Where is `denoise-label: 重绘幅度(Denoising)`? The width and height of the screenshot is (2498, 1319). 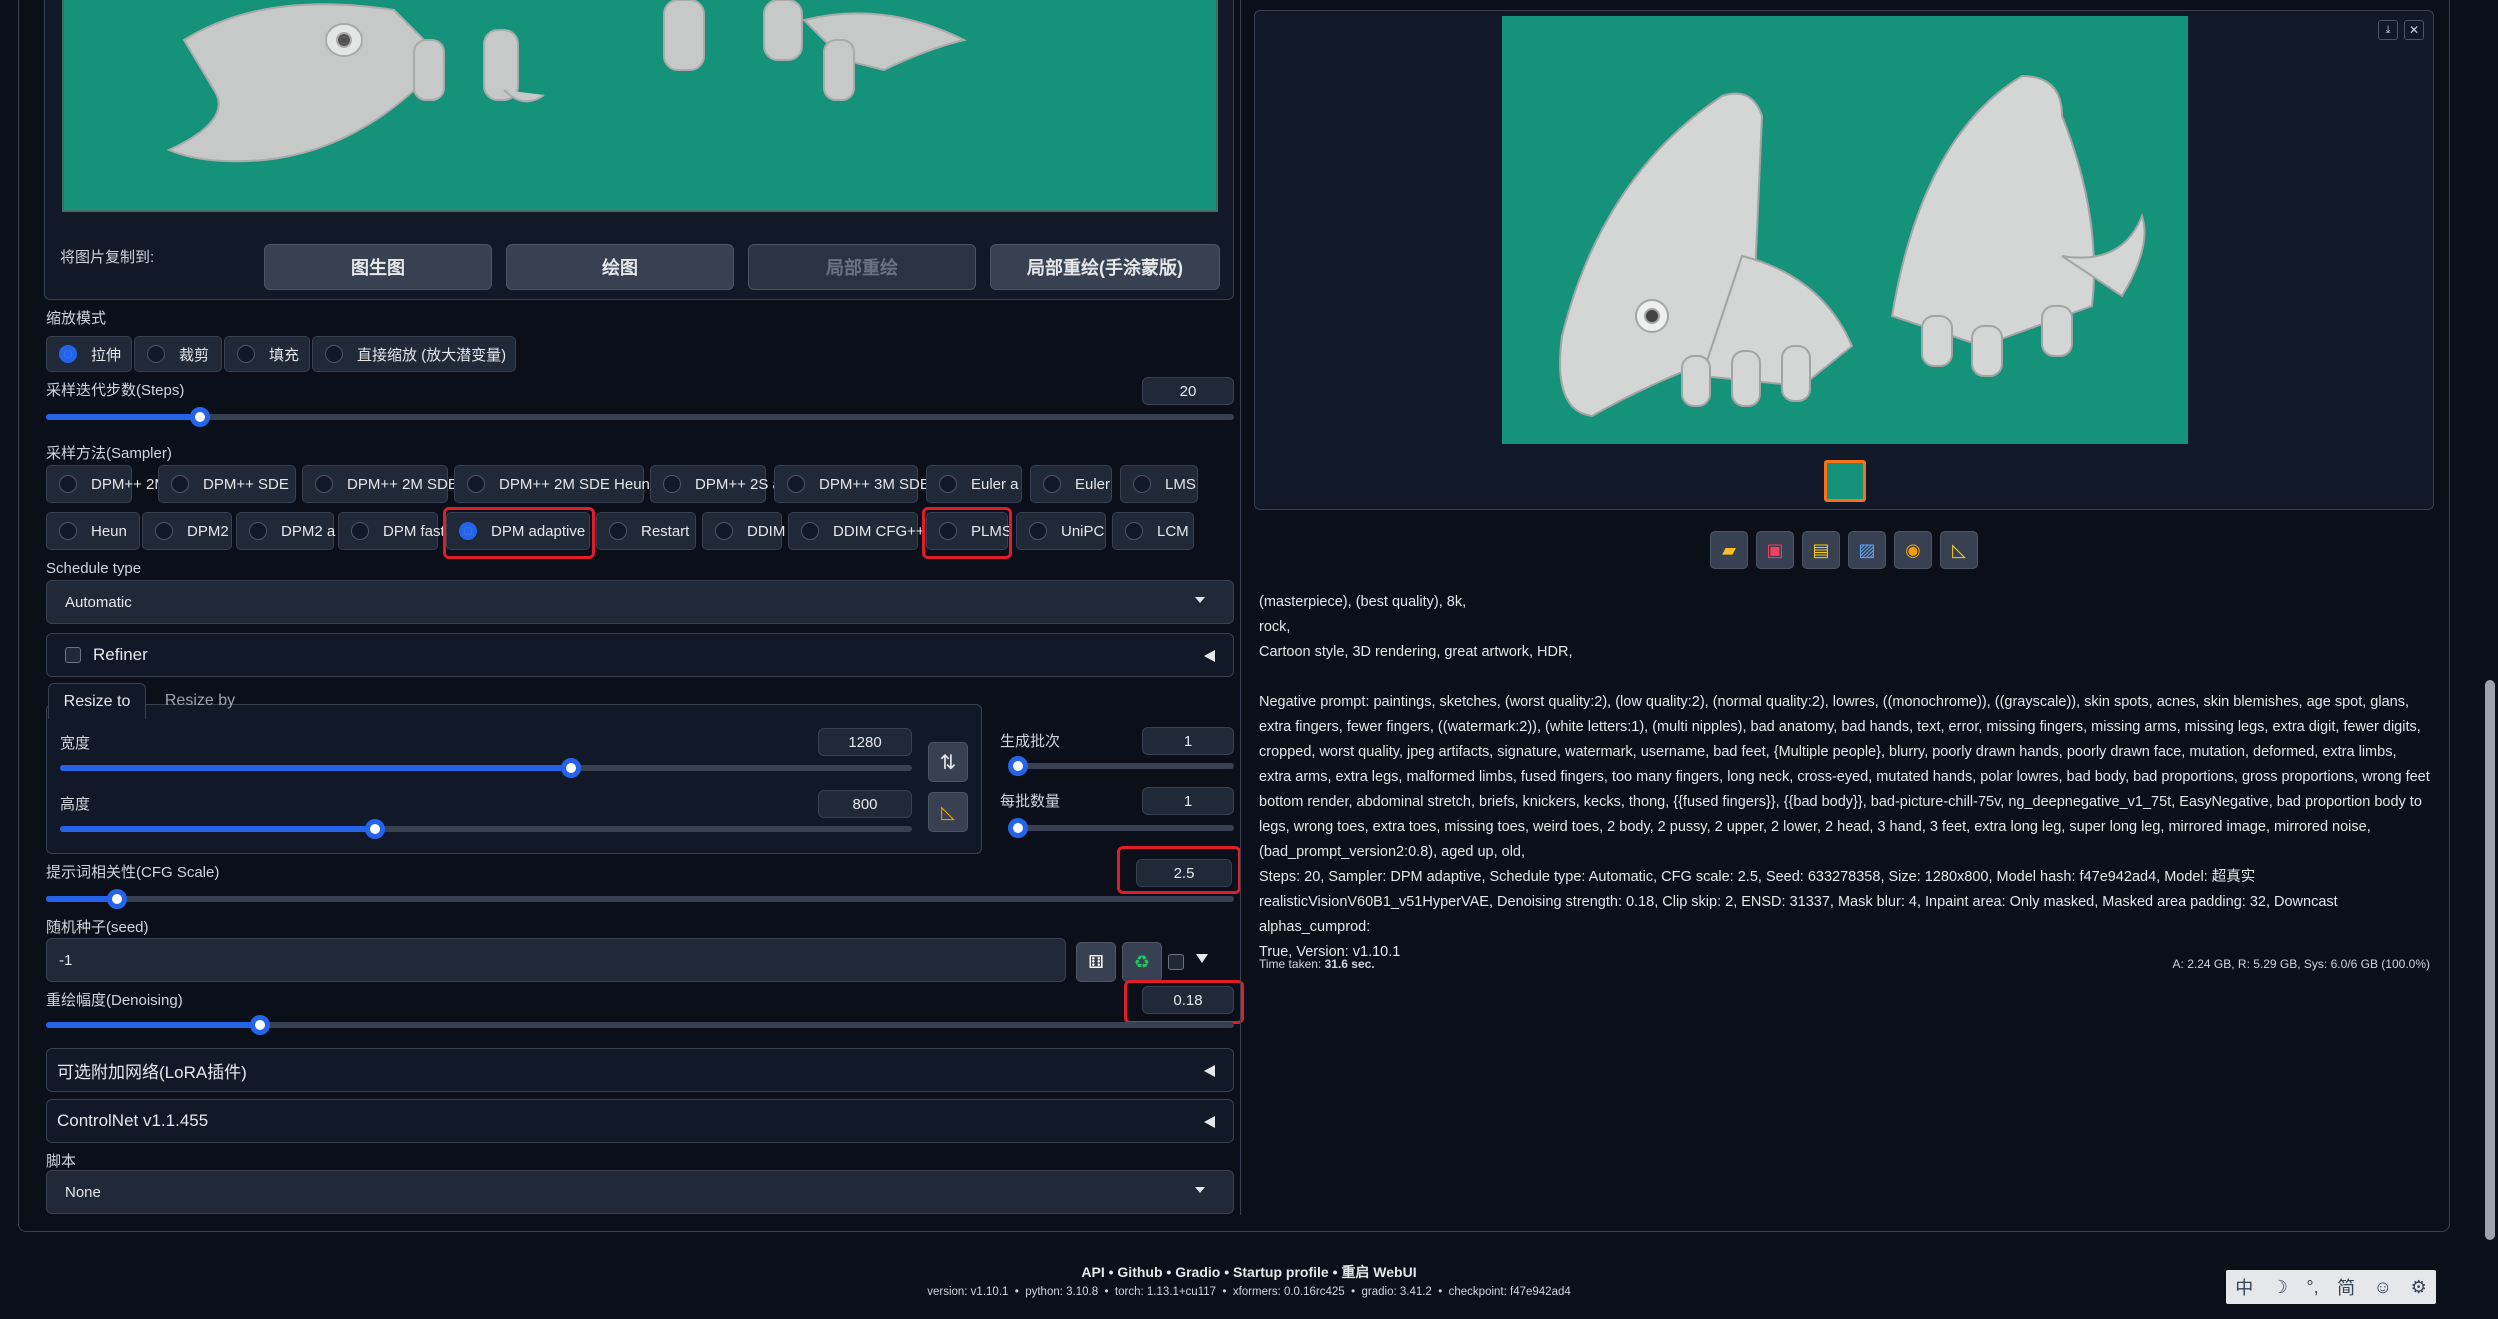 denoise-label: 重绘幅度(Denoising) is located at coordinates (114, 1000).